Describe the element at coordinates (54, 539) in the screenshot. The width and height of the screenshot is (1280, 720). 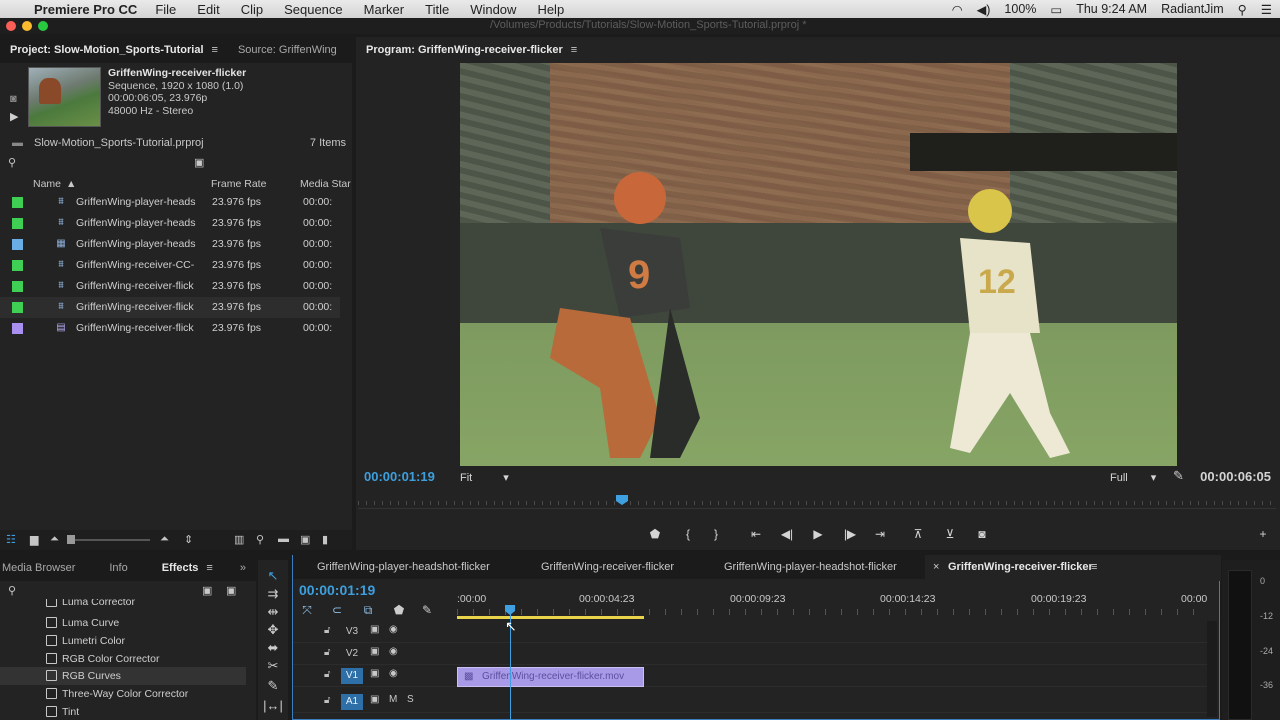
I see `freeform-view-icon: ⏶` at that location.